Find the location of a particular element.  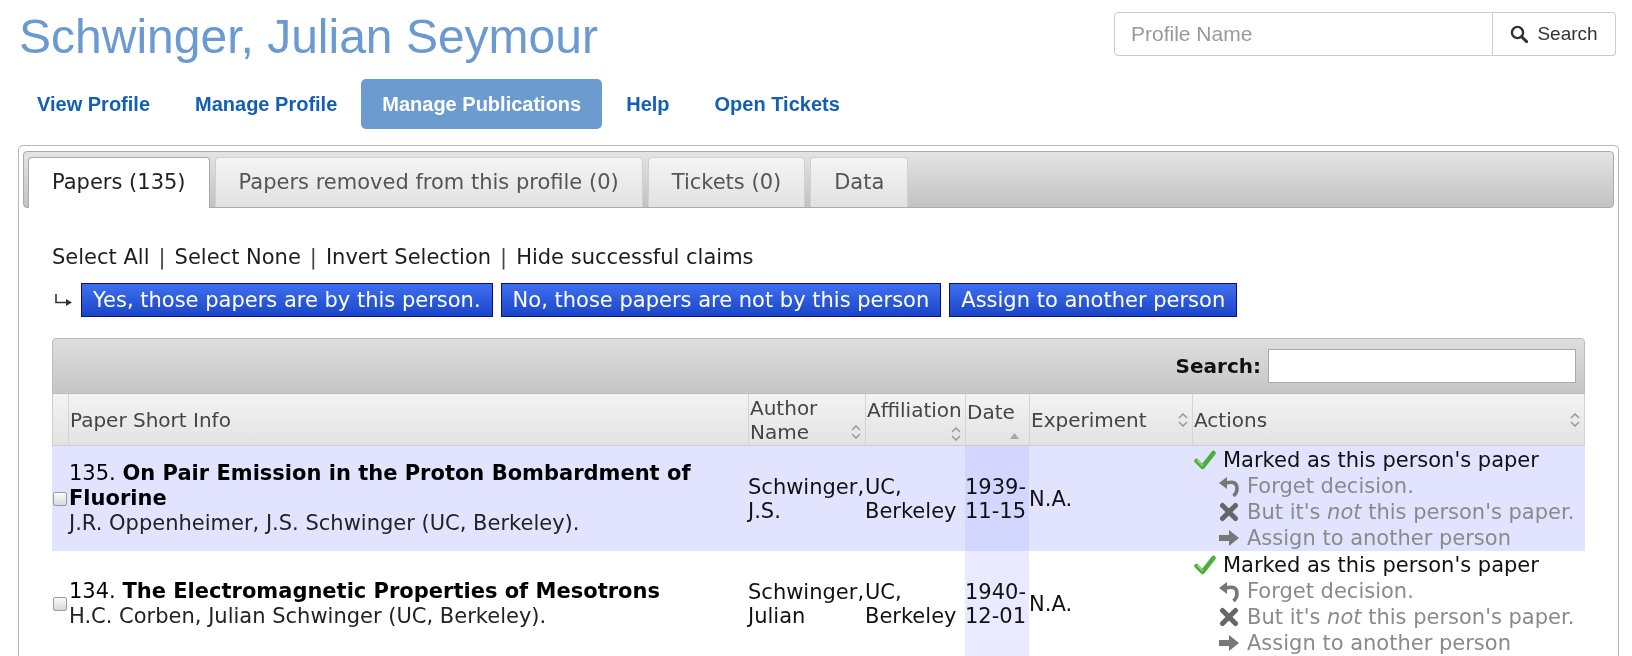

author-name: Schwinger, J.S. is located at coordinates (806, 498).